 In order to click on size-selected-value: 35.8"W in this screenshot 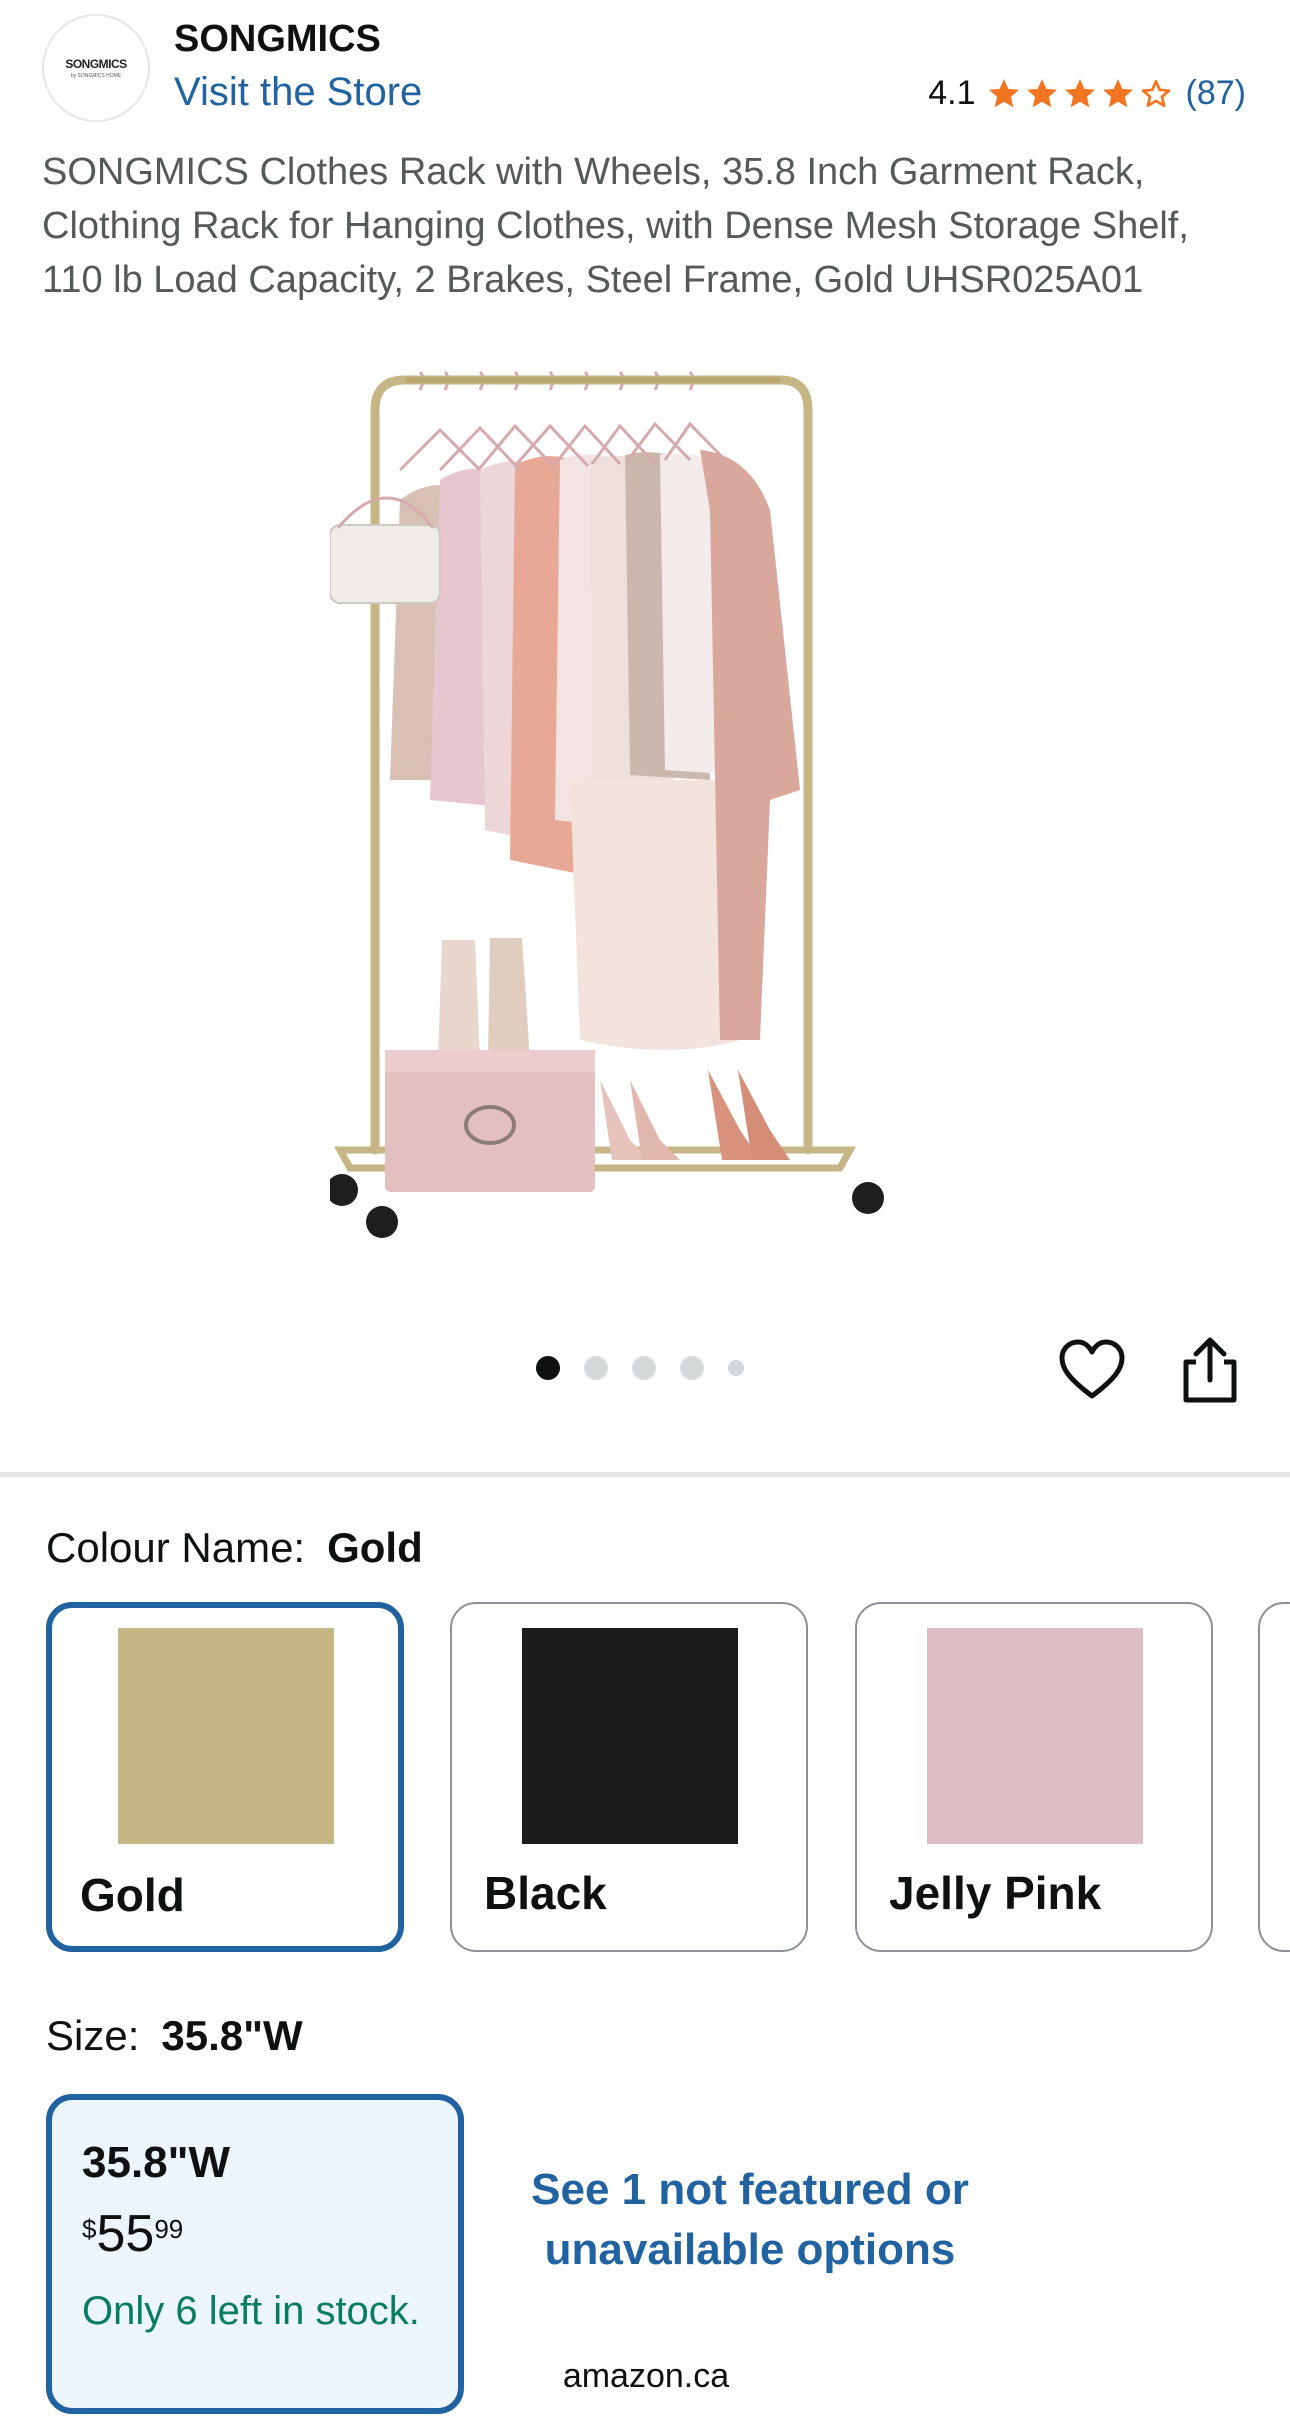, I will do `click(232, 2035)`.